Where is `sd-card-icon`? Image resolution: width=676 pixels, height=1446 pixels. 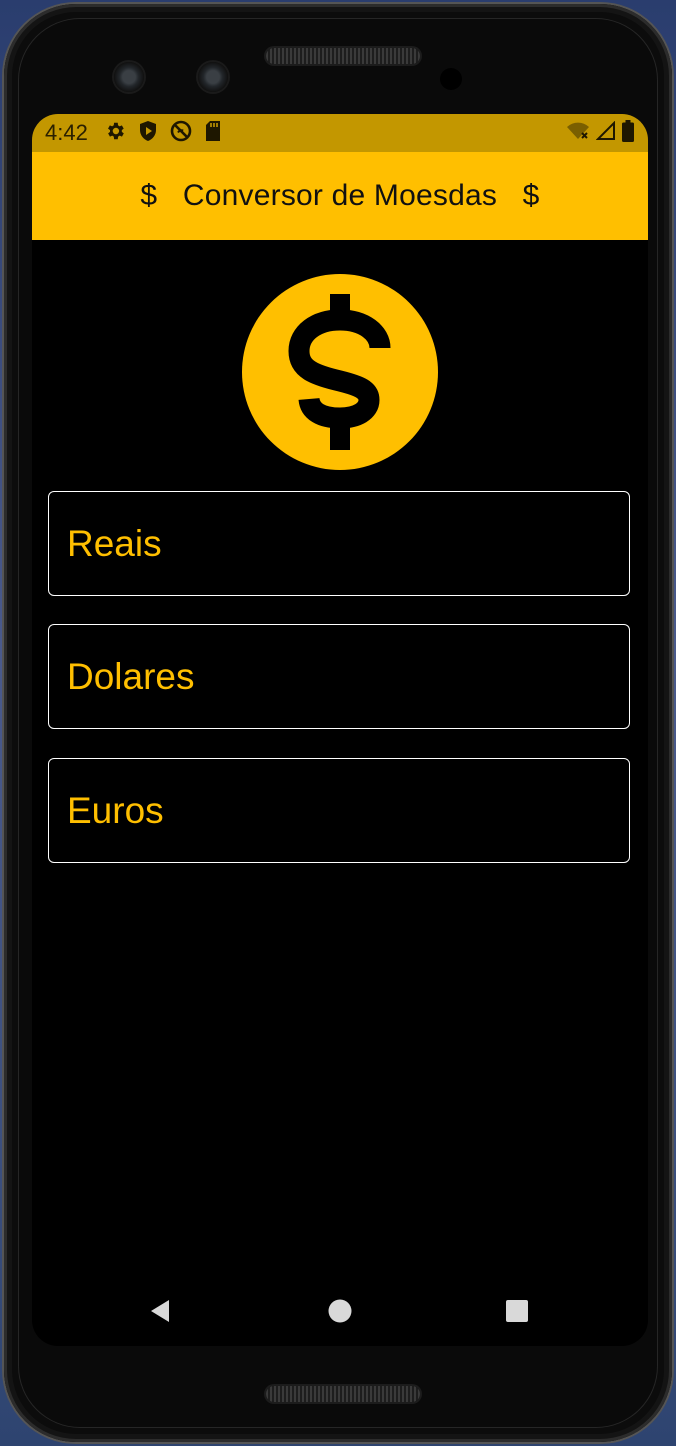 sd-card-icon is located at coordinates (213, 133).